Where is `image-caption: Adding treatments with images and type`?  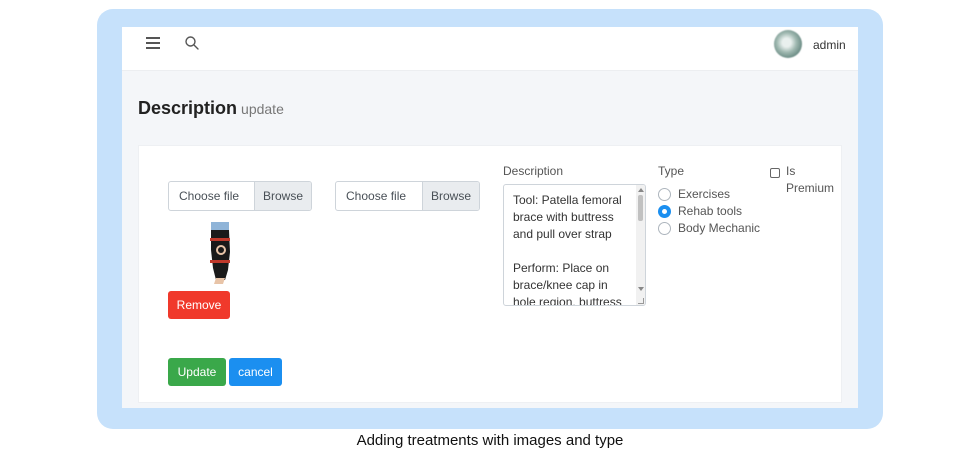
image-caption: Adding treatments with images and type is located at coordinates (490, 440).